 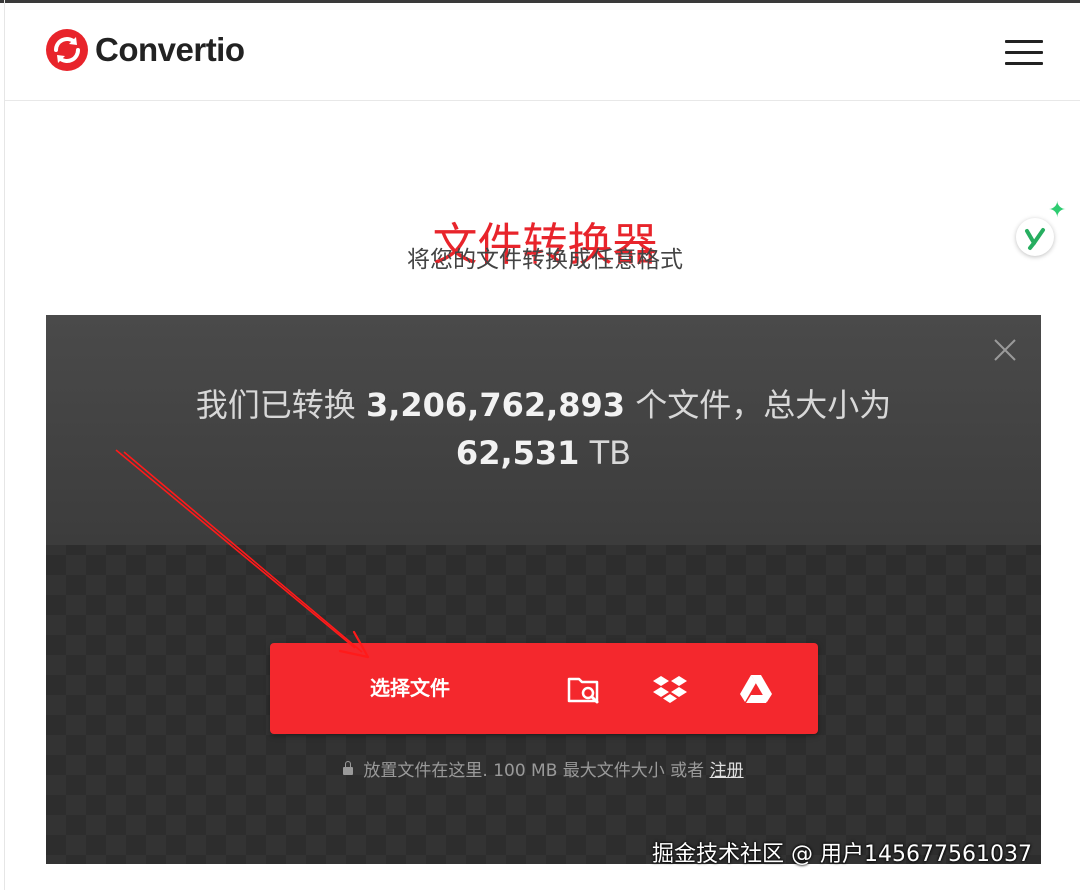 I want to click on google-drive-icon, so click(x=756, y=689).